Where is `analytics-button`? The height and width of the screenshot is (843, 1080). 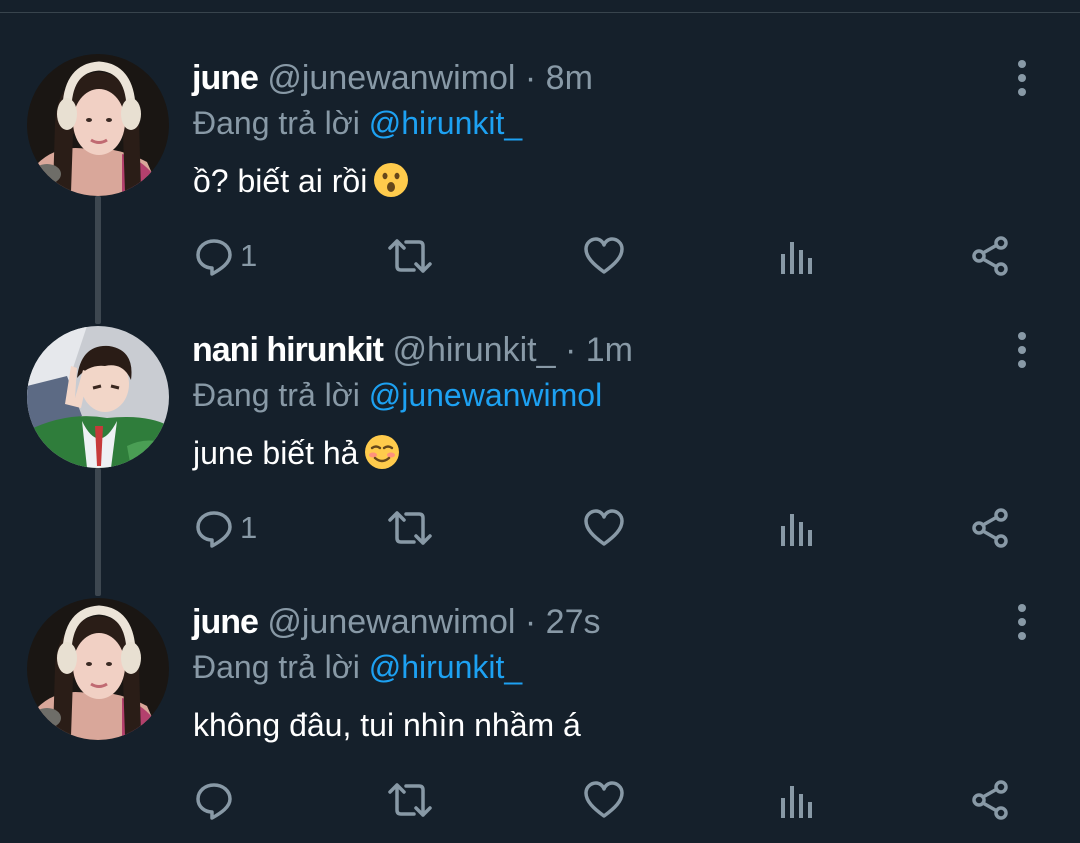 analytics-button is located at coordinates (796, 800).